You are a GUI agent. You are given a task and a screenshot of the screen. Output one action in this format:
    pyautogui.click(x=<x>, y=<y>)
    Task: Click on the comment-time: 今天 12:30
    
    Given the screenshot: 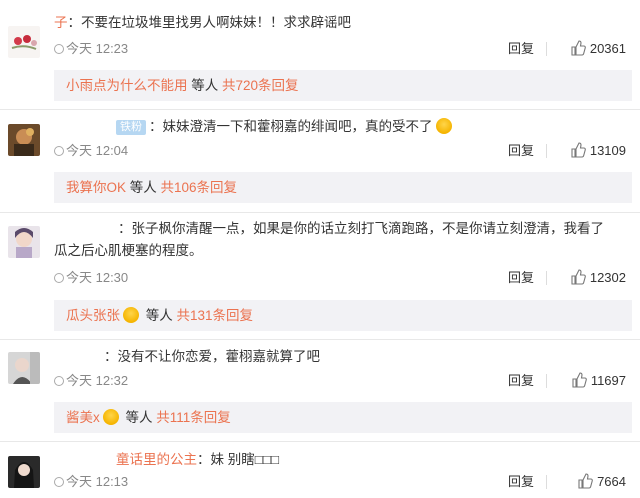 What is the action you would take?
    pyautogui.click(x=97, y=277)
    